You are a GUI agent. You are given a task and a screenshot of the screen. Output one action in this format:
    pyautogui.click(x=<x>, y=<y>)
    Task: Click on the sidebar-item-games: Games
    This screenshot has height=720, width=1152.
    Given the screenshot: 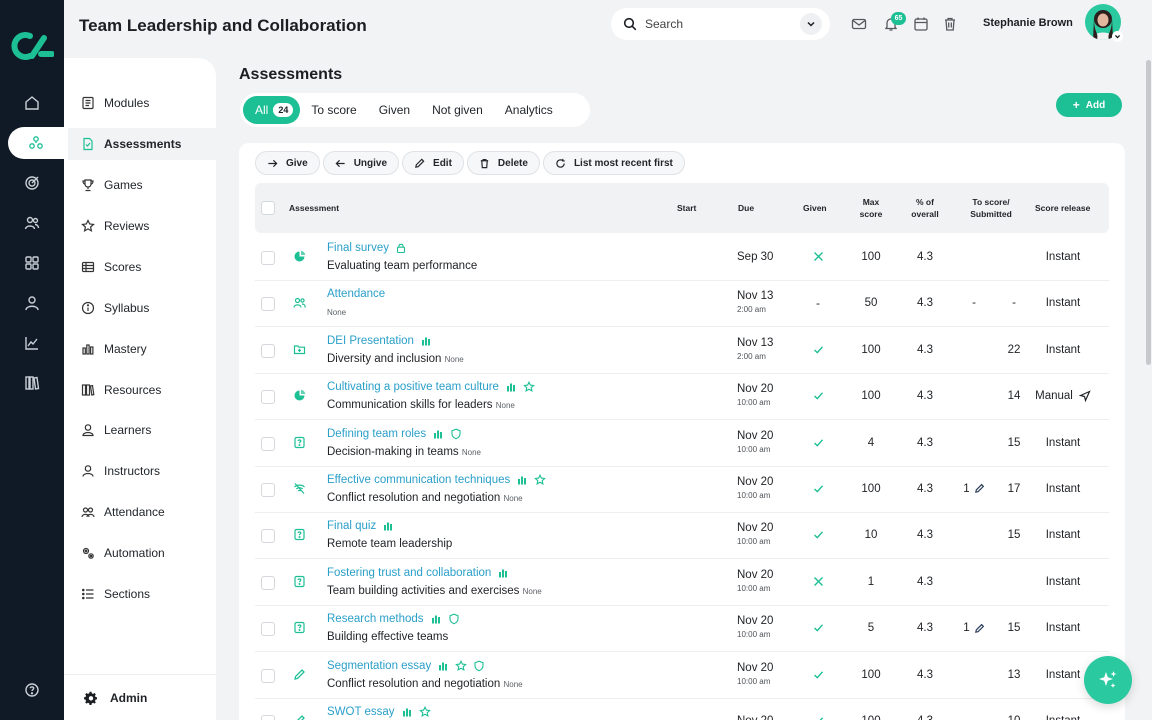 What is the action you would take?
    pyautogui.click(x=142, y=185)
    